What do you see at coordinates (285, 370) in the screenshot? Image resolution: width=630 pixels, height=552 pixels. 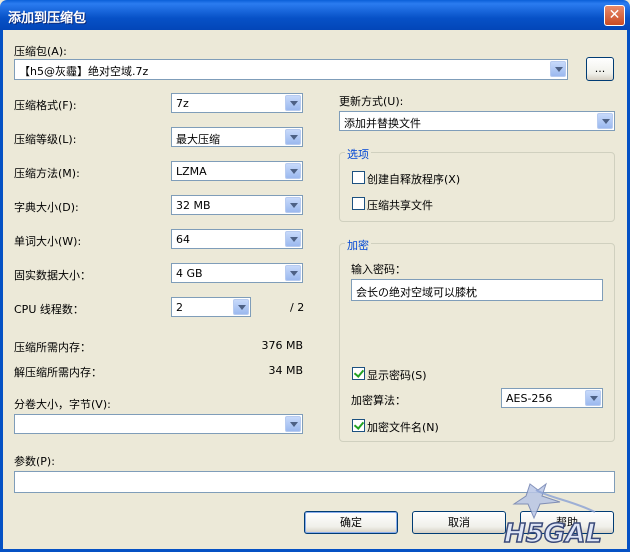 I see `decompress-memory-value: 34 MB` at bounding box center [285, 370].